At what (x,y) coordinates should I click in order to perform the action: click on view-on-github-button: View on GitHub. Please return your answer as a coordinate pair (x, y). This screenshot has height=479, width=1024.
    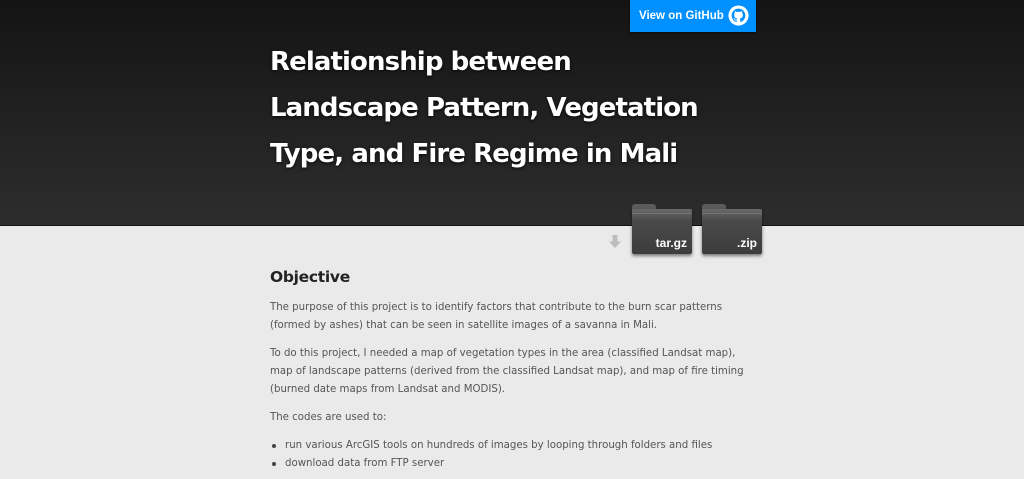
    Looking at the image, I should click on (693, 16).